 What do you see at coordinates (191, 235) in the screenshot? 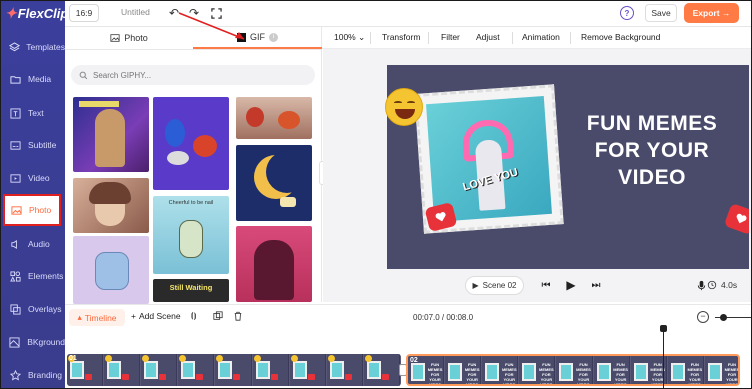
I see `gif-thumbnail: Cheerful to be nail` at bounding box center [191, 235].